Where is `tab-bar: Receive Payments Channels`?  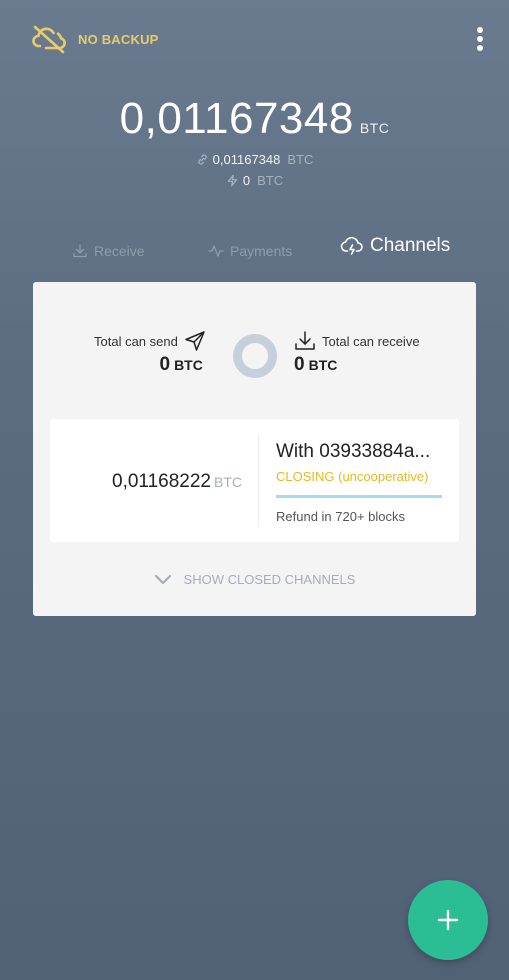
tab-bar: Receive Payments Channels is located at coordinates (254, 252).